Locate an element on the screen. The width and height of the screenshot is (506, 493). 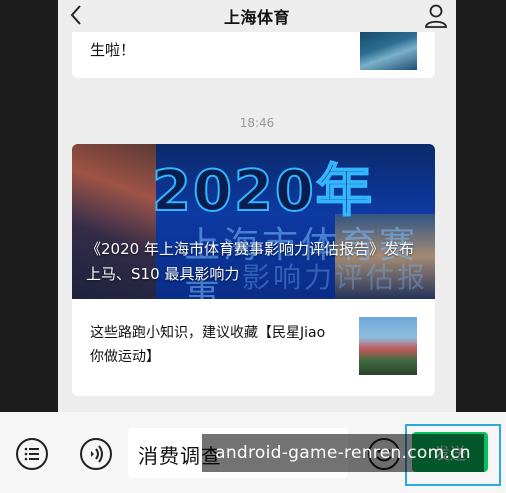
cover-year: 2020年 is located at coordinates (262, 191).